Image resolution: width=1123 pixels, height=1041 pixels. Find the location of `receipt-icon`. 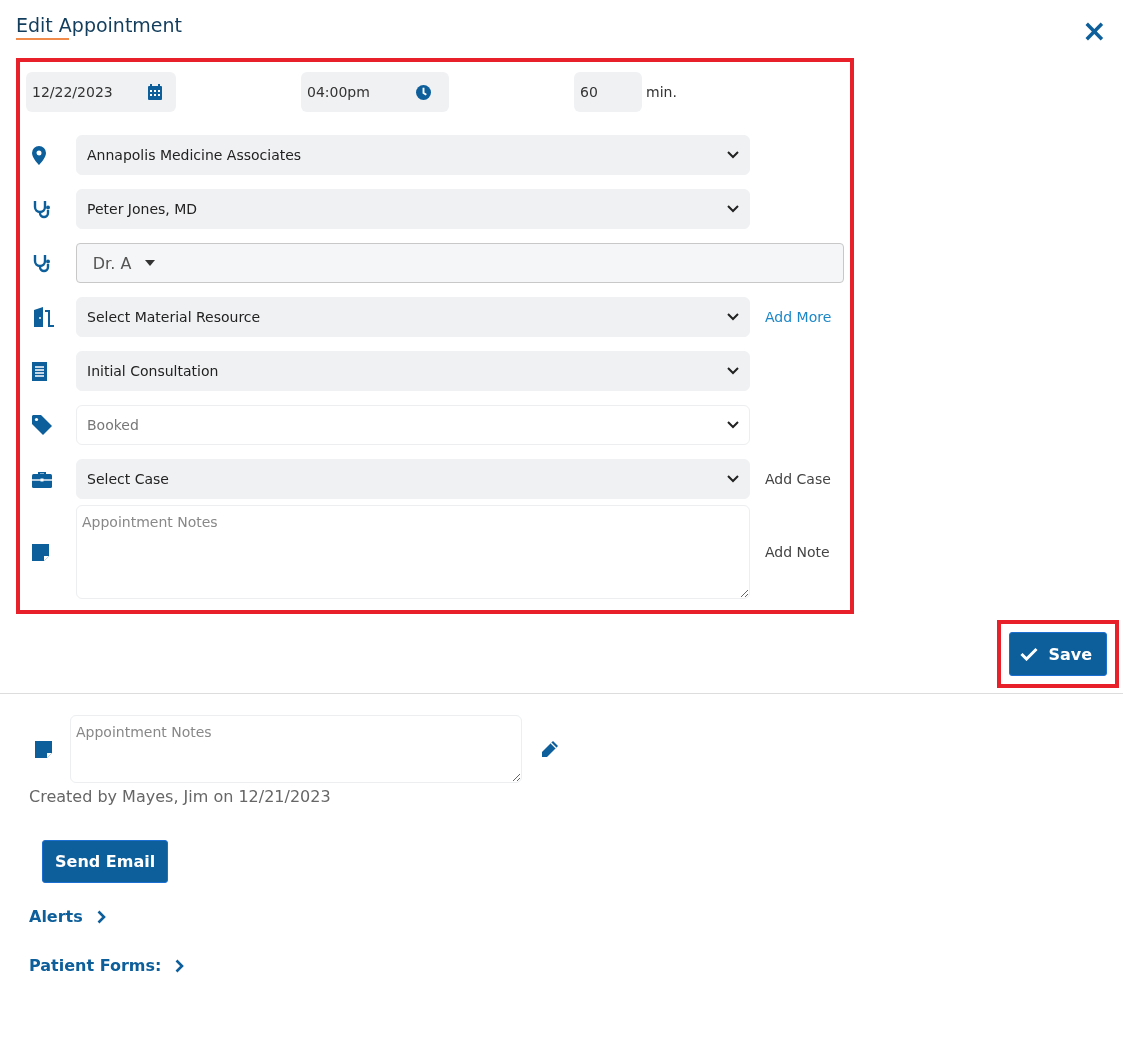

receipt-icon is located at coordinates (39, 371).